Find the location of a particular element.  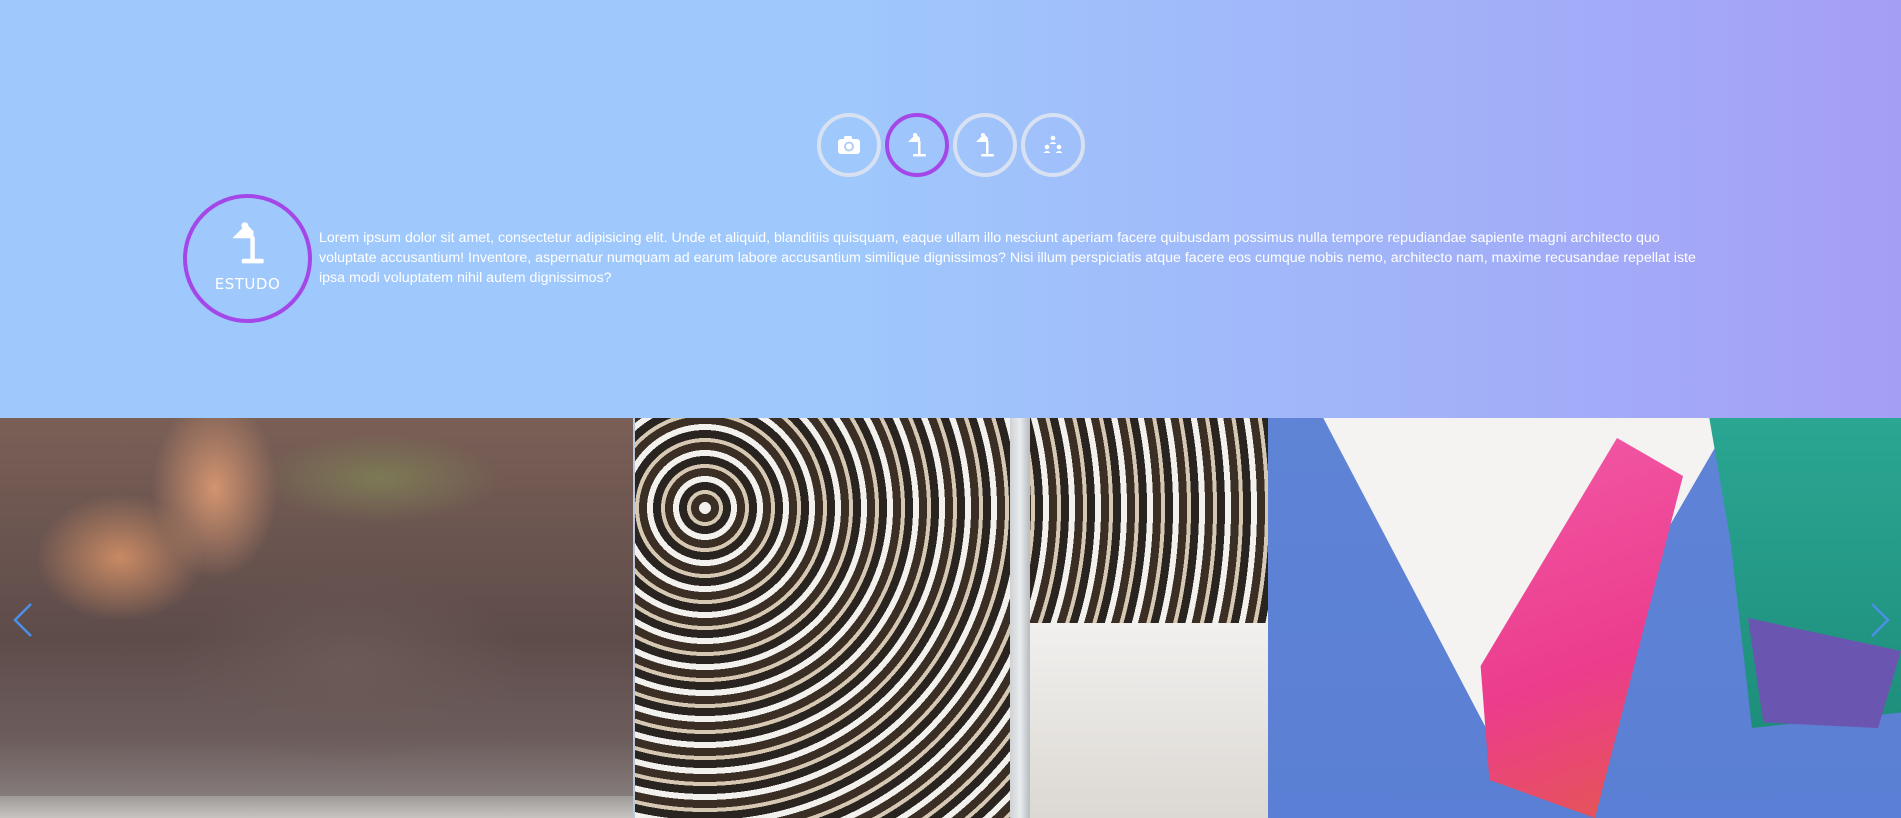

category-tabs is located at coordinates (951, 145).